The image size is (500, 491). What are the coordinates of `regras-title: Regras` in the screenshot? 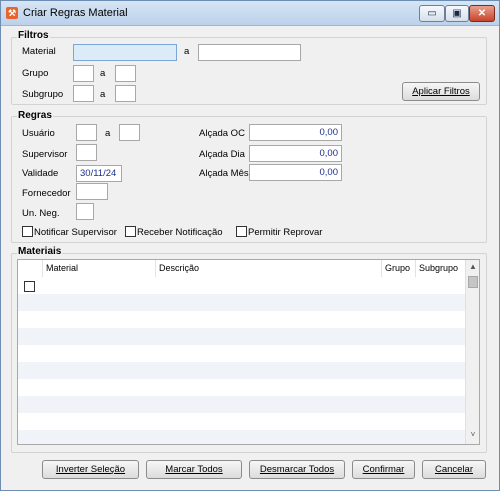 It's located at (35, 115).